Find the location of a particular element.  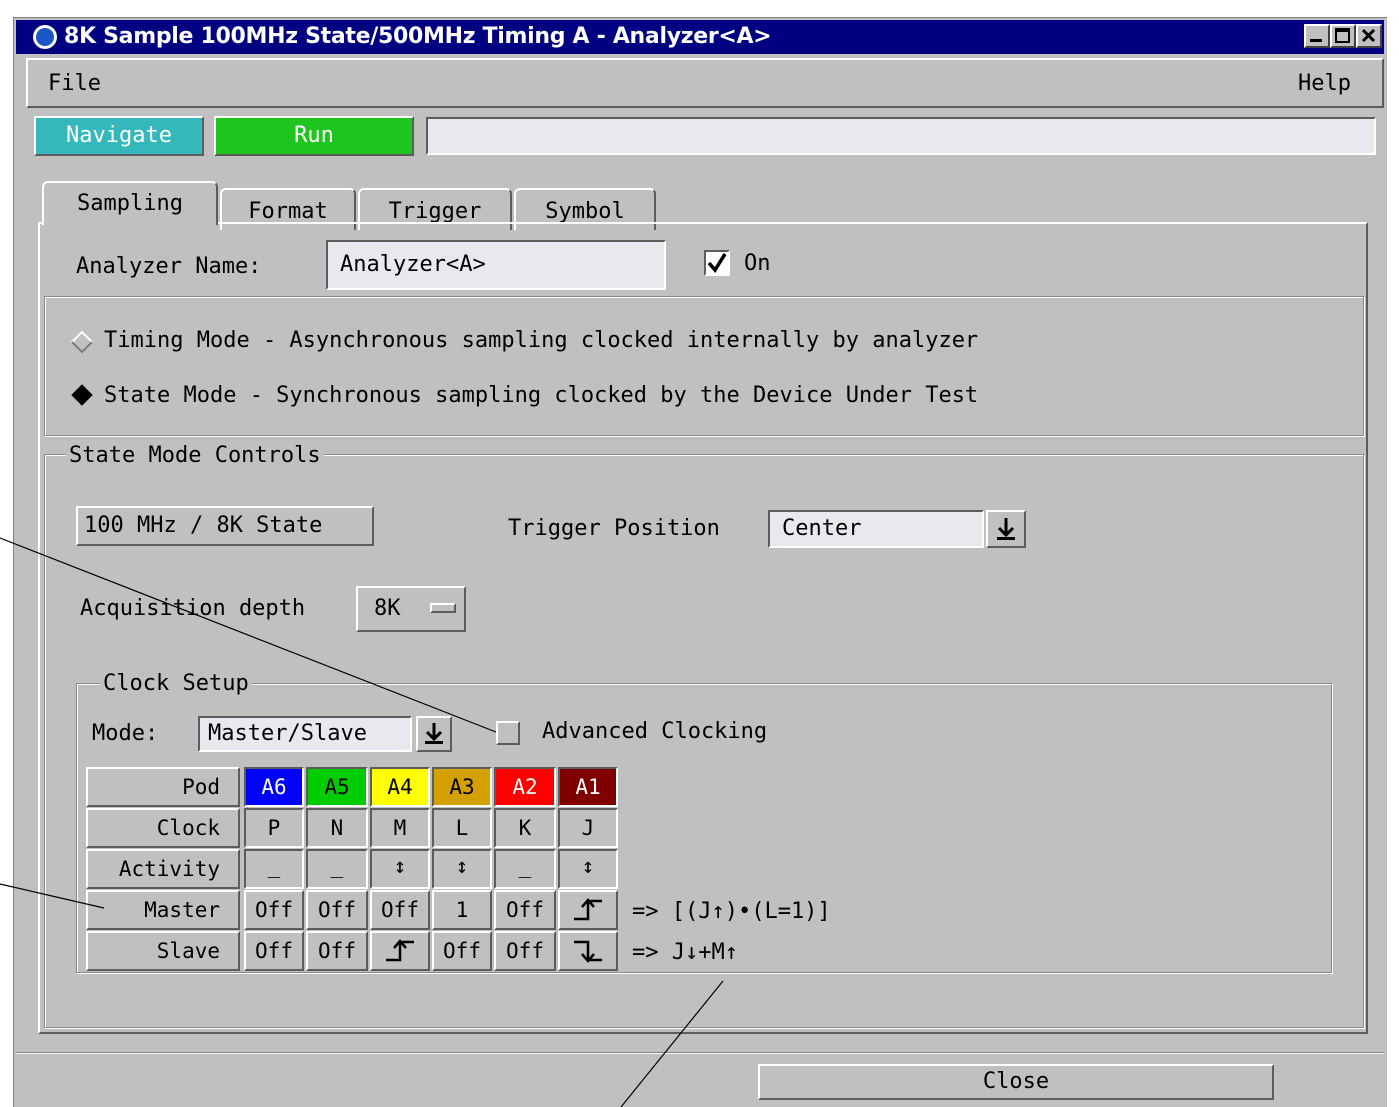

trigger-position-dropdown is located at coordinates (1006, 529).